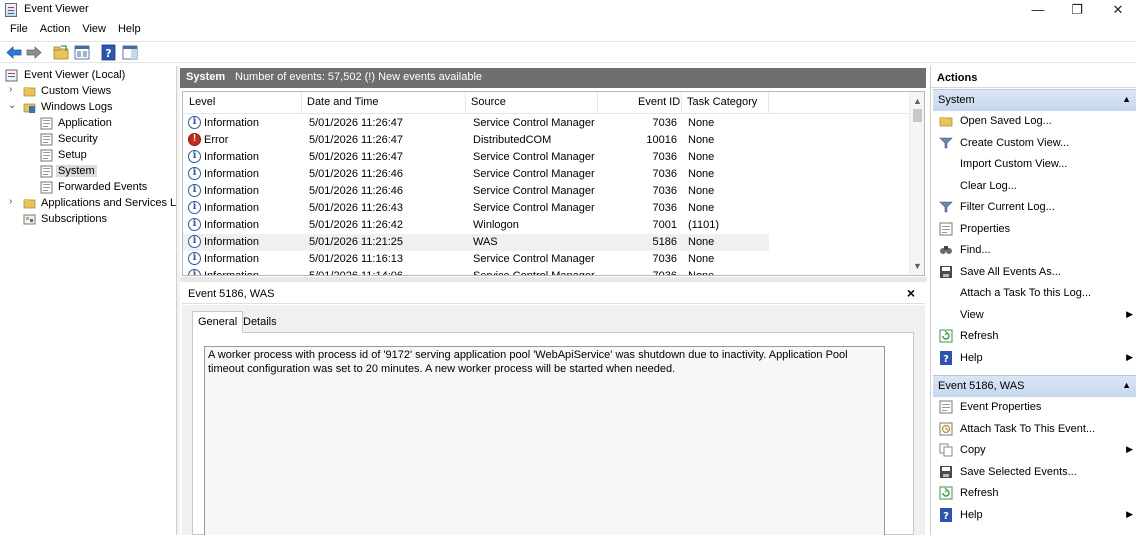  What do you see at coordinates (55, 29) in the screenshot?
I see `menu-action: Action` at bounding box center [55, 29].